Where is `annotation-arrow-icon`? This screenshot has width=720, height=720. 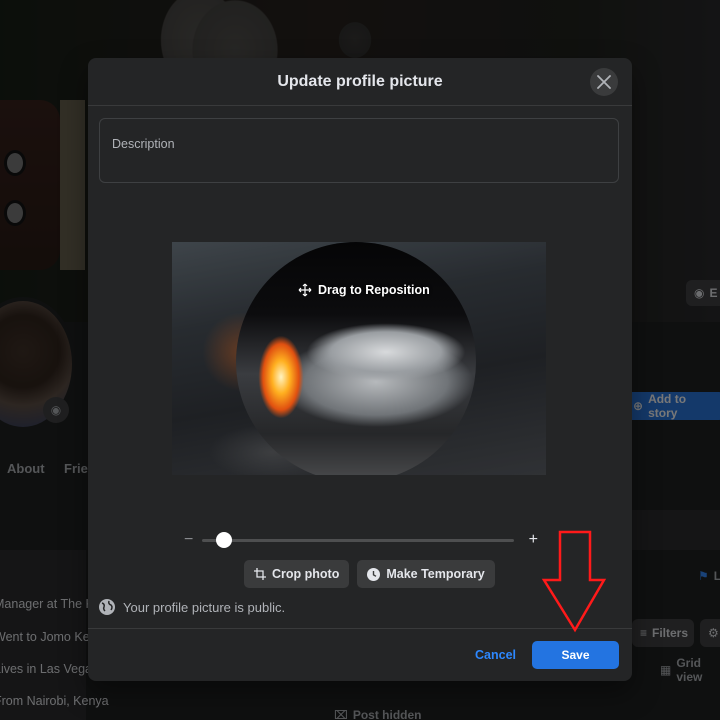 annotation-arrow-icon is located at coordinates (574, 581).